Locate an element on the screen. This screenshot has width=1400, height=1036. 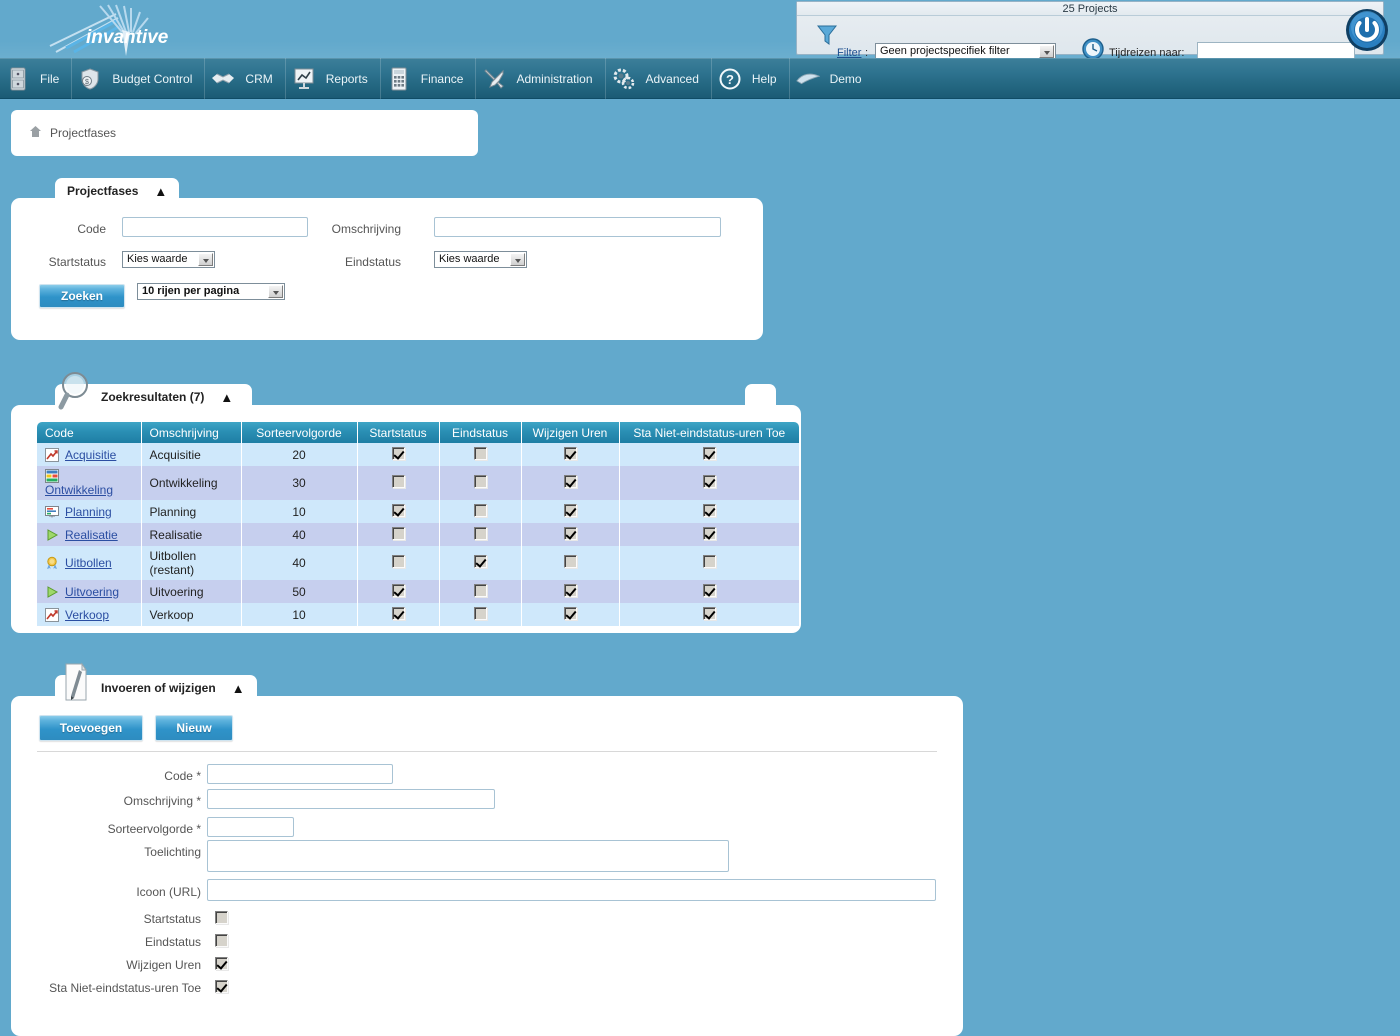
power-icon is located at coordinates (1367, 30).